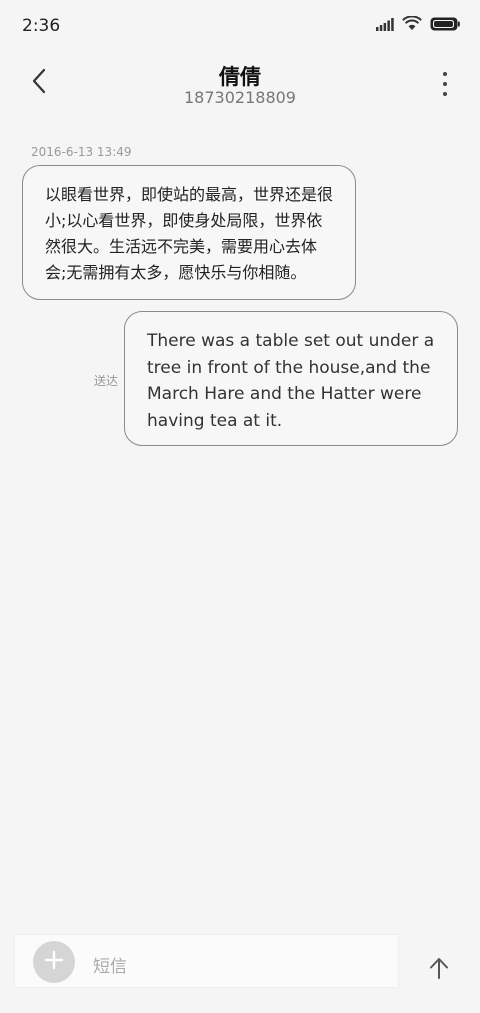  Describe the element at coordinates (41, 26) in the screenshot. I see `status-time: 2:36` at that location.